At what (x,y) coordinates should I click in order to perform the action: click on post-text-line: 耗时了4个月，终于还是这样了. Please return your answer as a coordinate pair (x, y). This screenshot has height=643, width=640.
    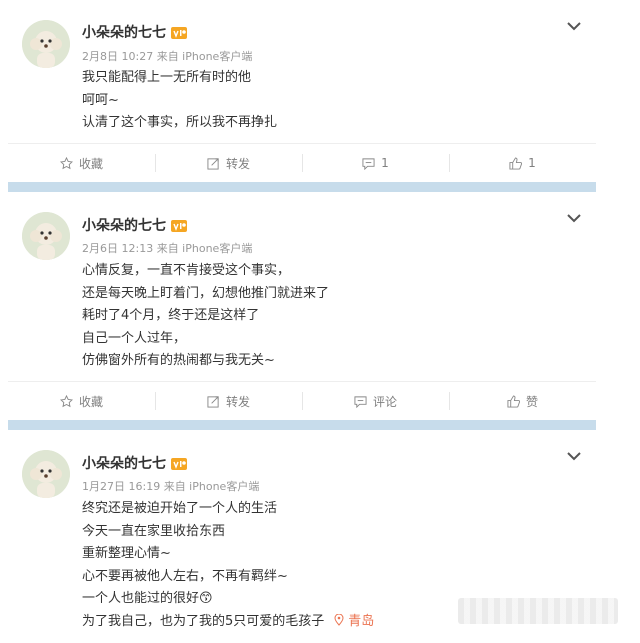
    Looking at the image, I should click on (171, 315).